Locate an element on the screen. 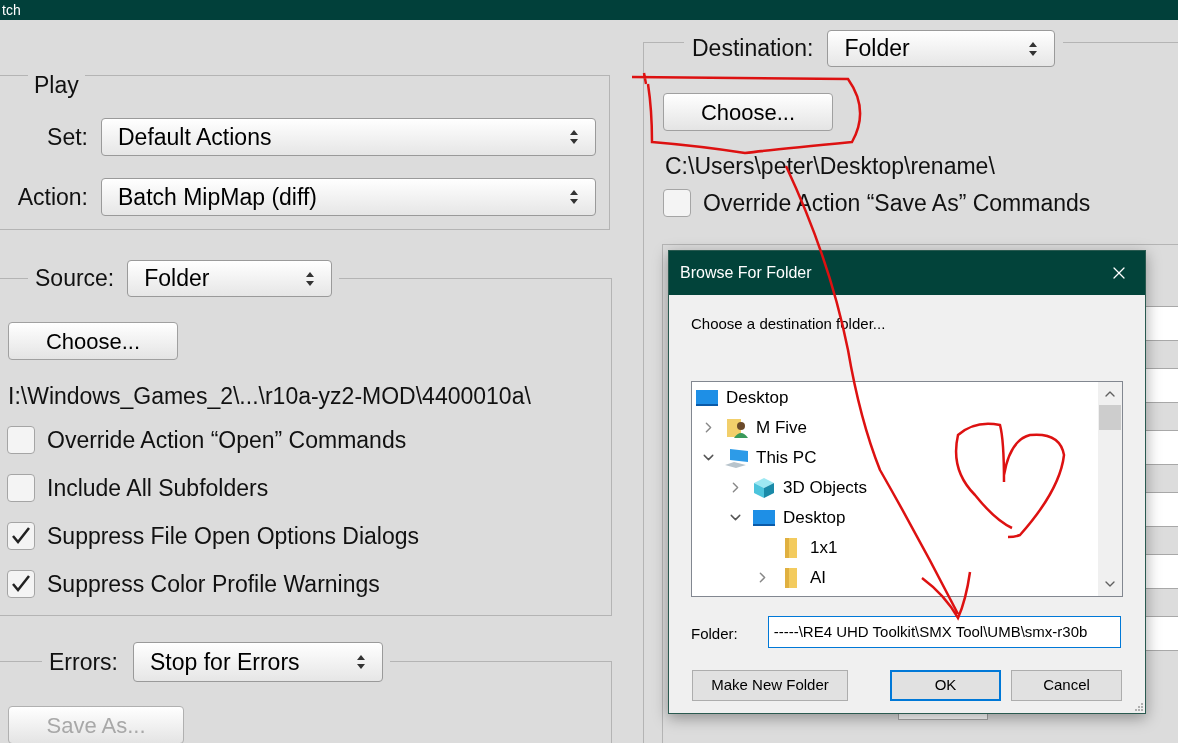 This screenshot has width=1178, height=743. dialog-button: Cancel is located at coordinates (1066, 685).